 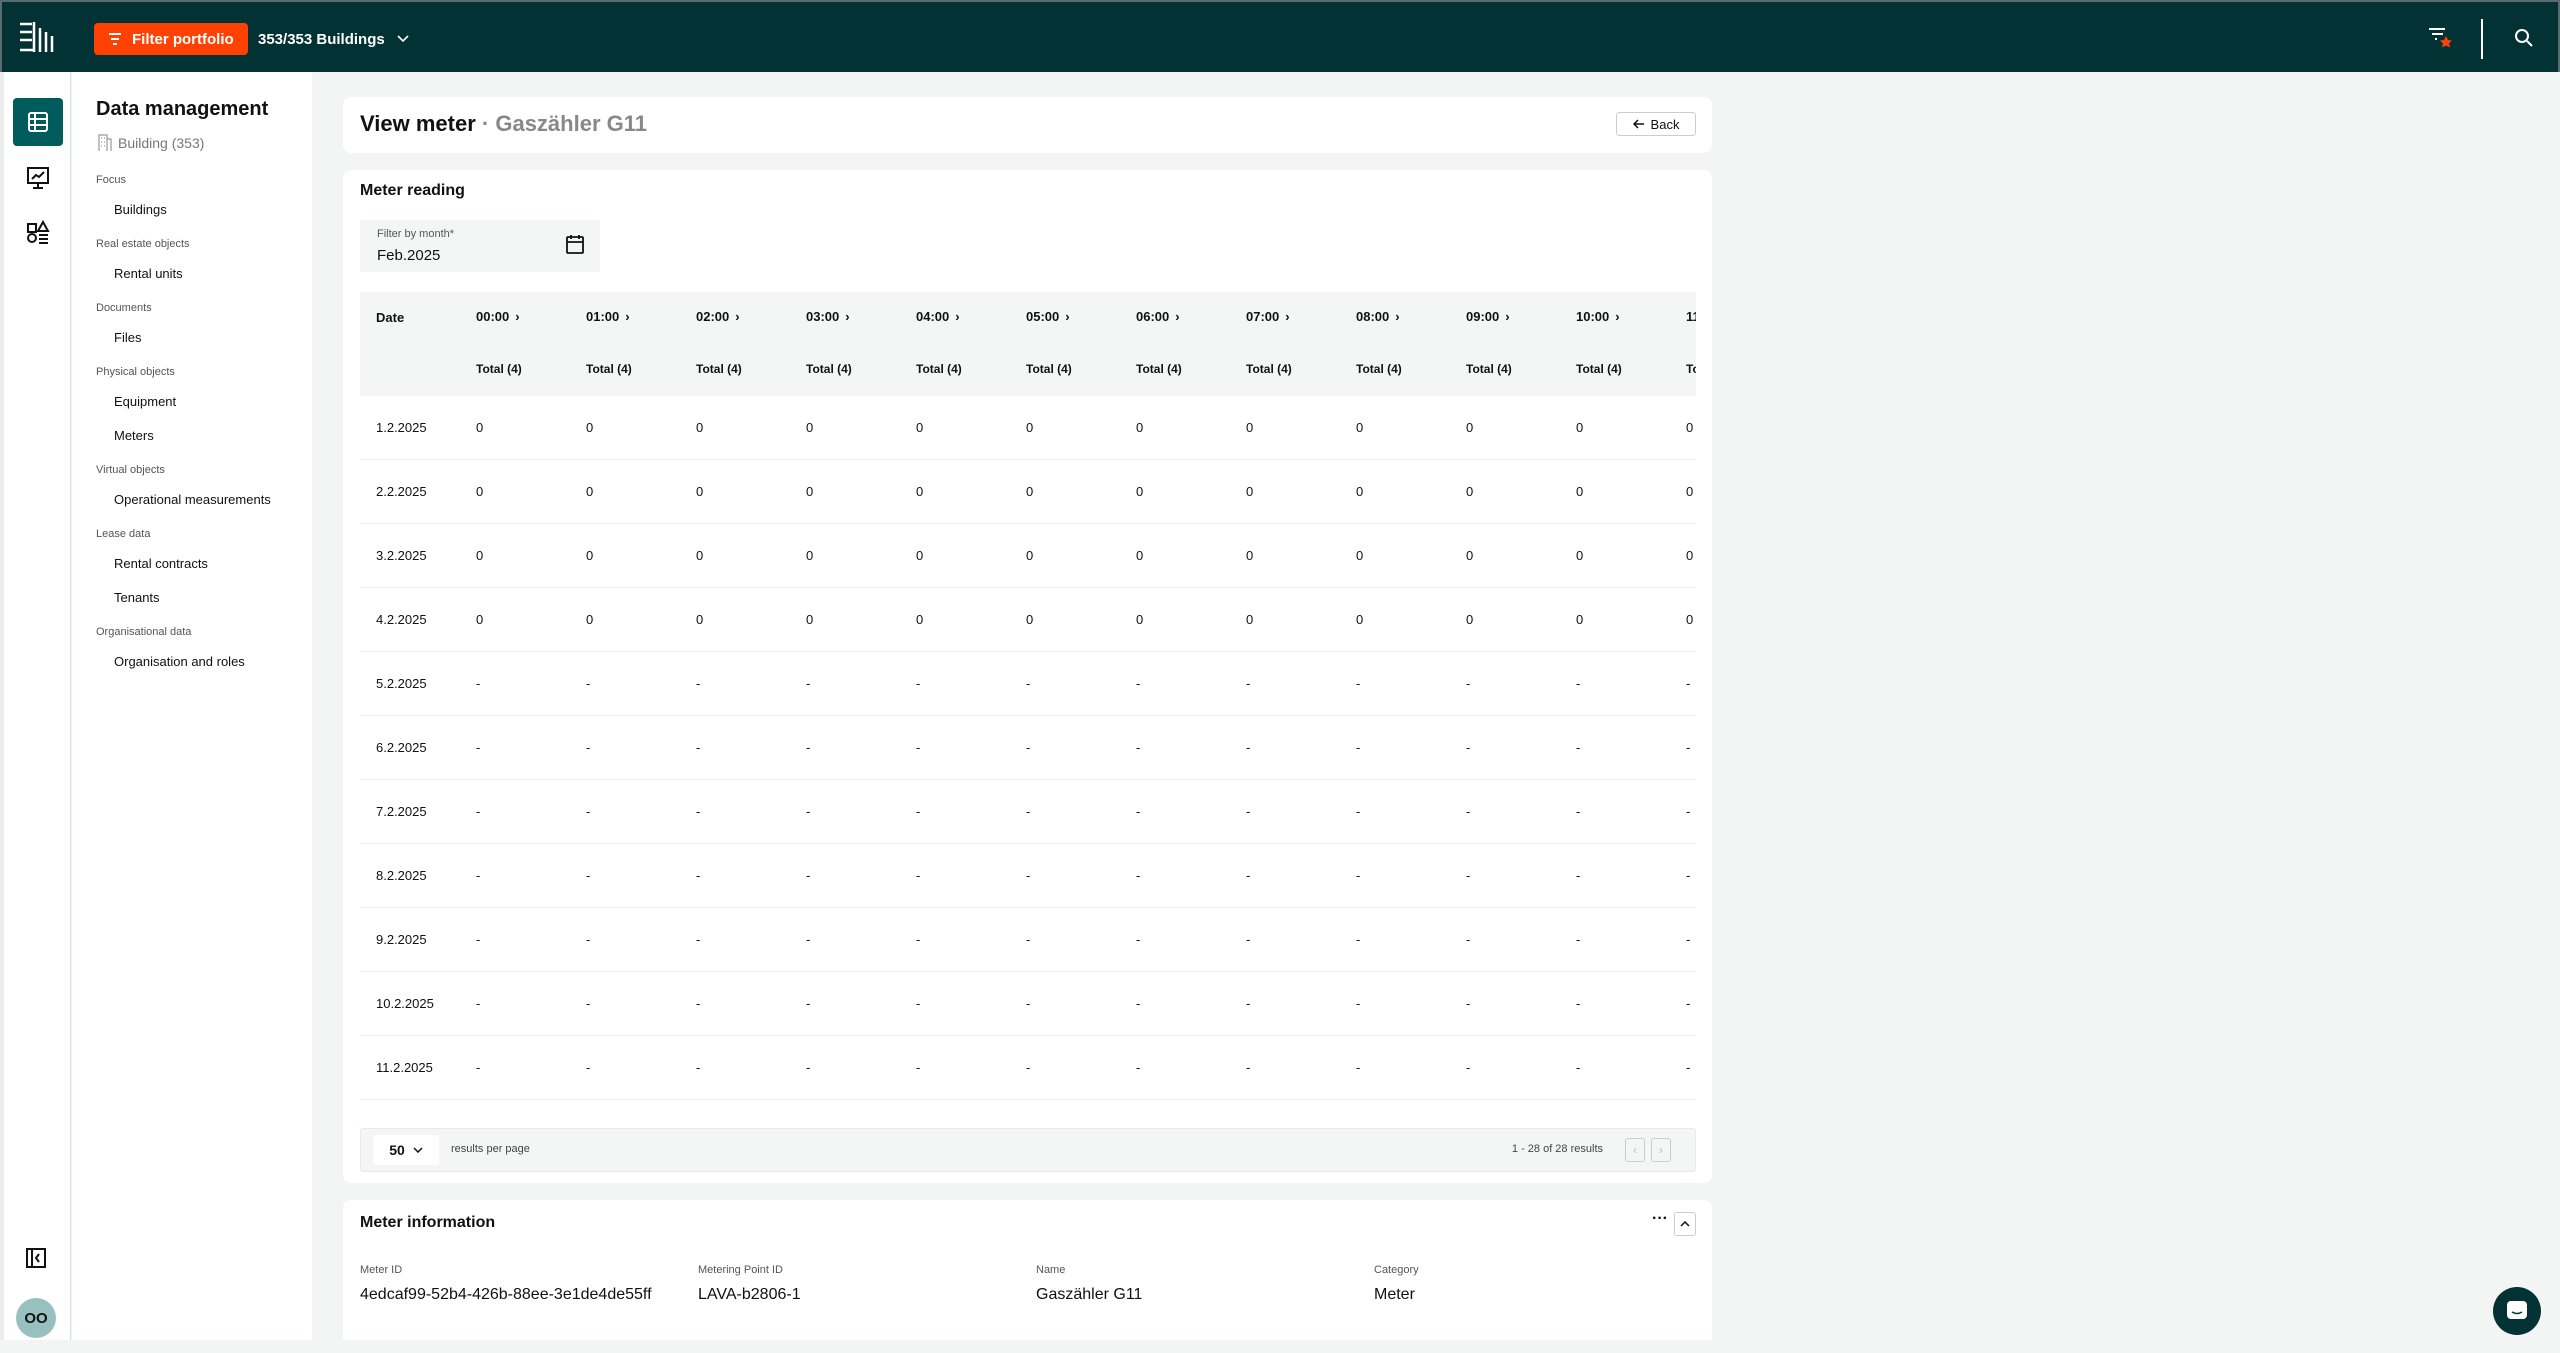 I want to click on sidebar-item: Organisation and roles, so click(x=201, y=669).